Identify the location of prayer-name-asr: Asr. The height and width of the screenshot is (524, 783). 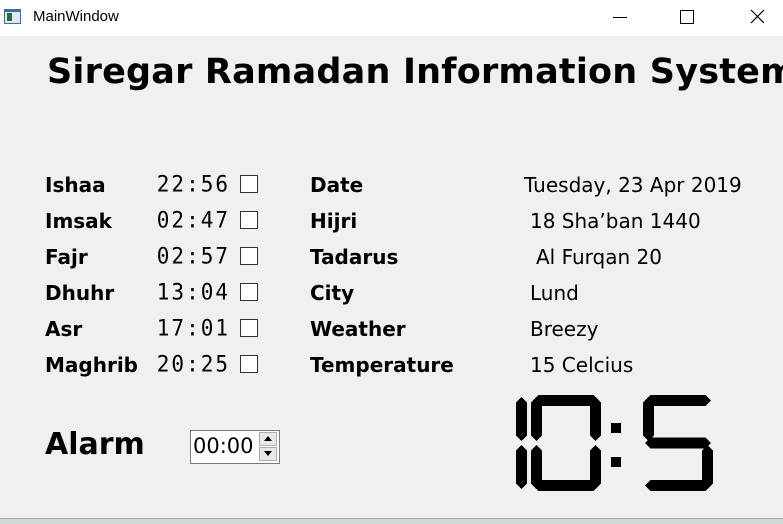
(64, 329).